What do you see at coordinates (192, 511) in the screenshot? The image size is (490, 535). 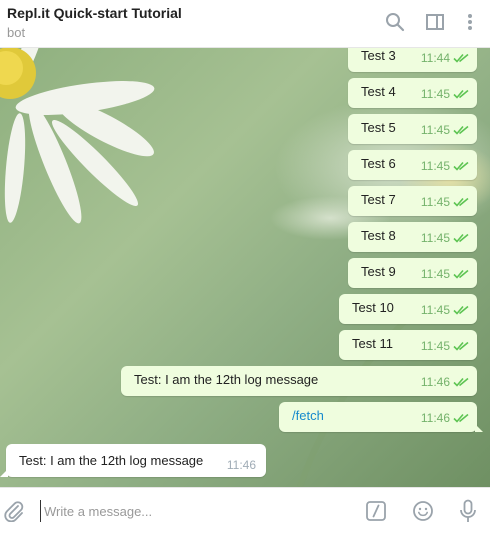 I see `message-input` at bounding box center [192, 511].